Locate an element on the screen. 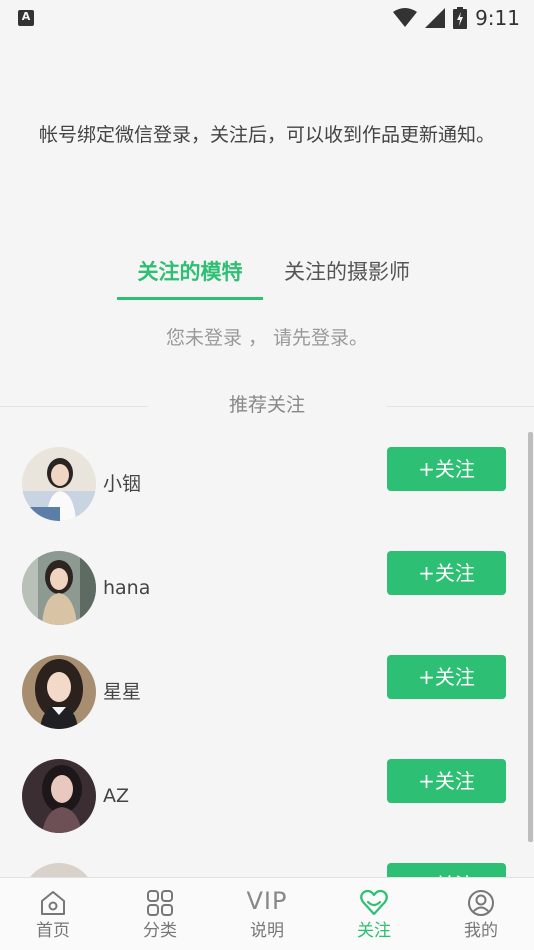  recommend-title: 推荐关注 is located at coordinates (266, 405).